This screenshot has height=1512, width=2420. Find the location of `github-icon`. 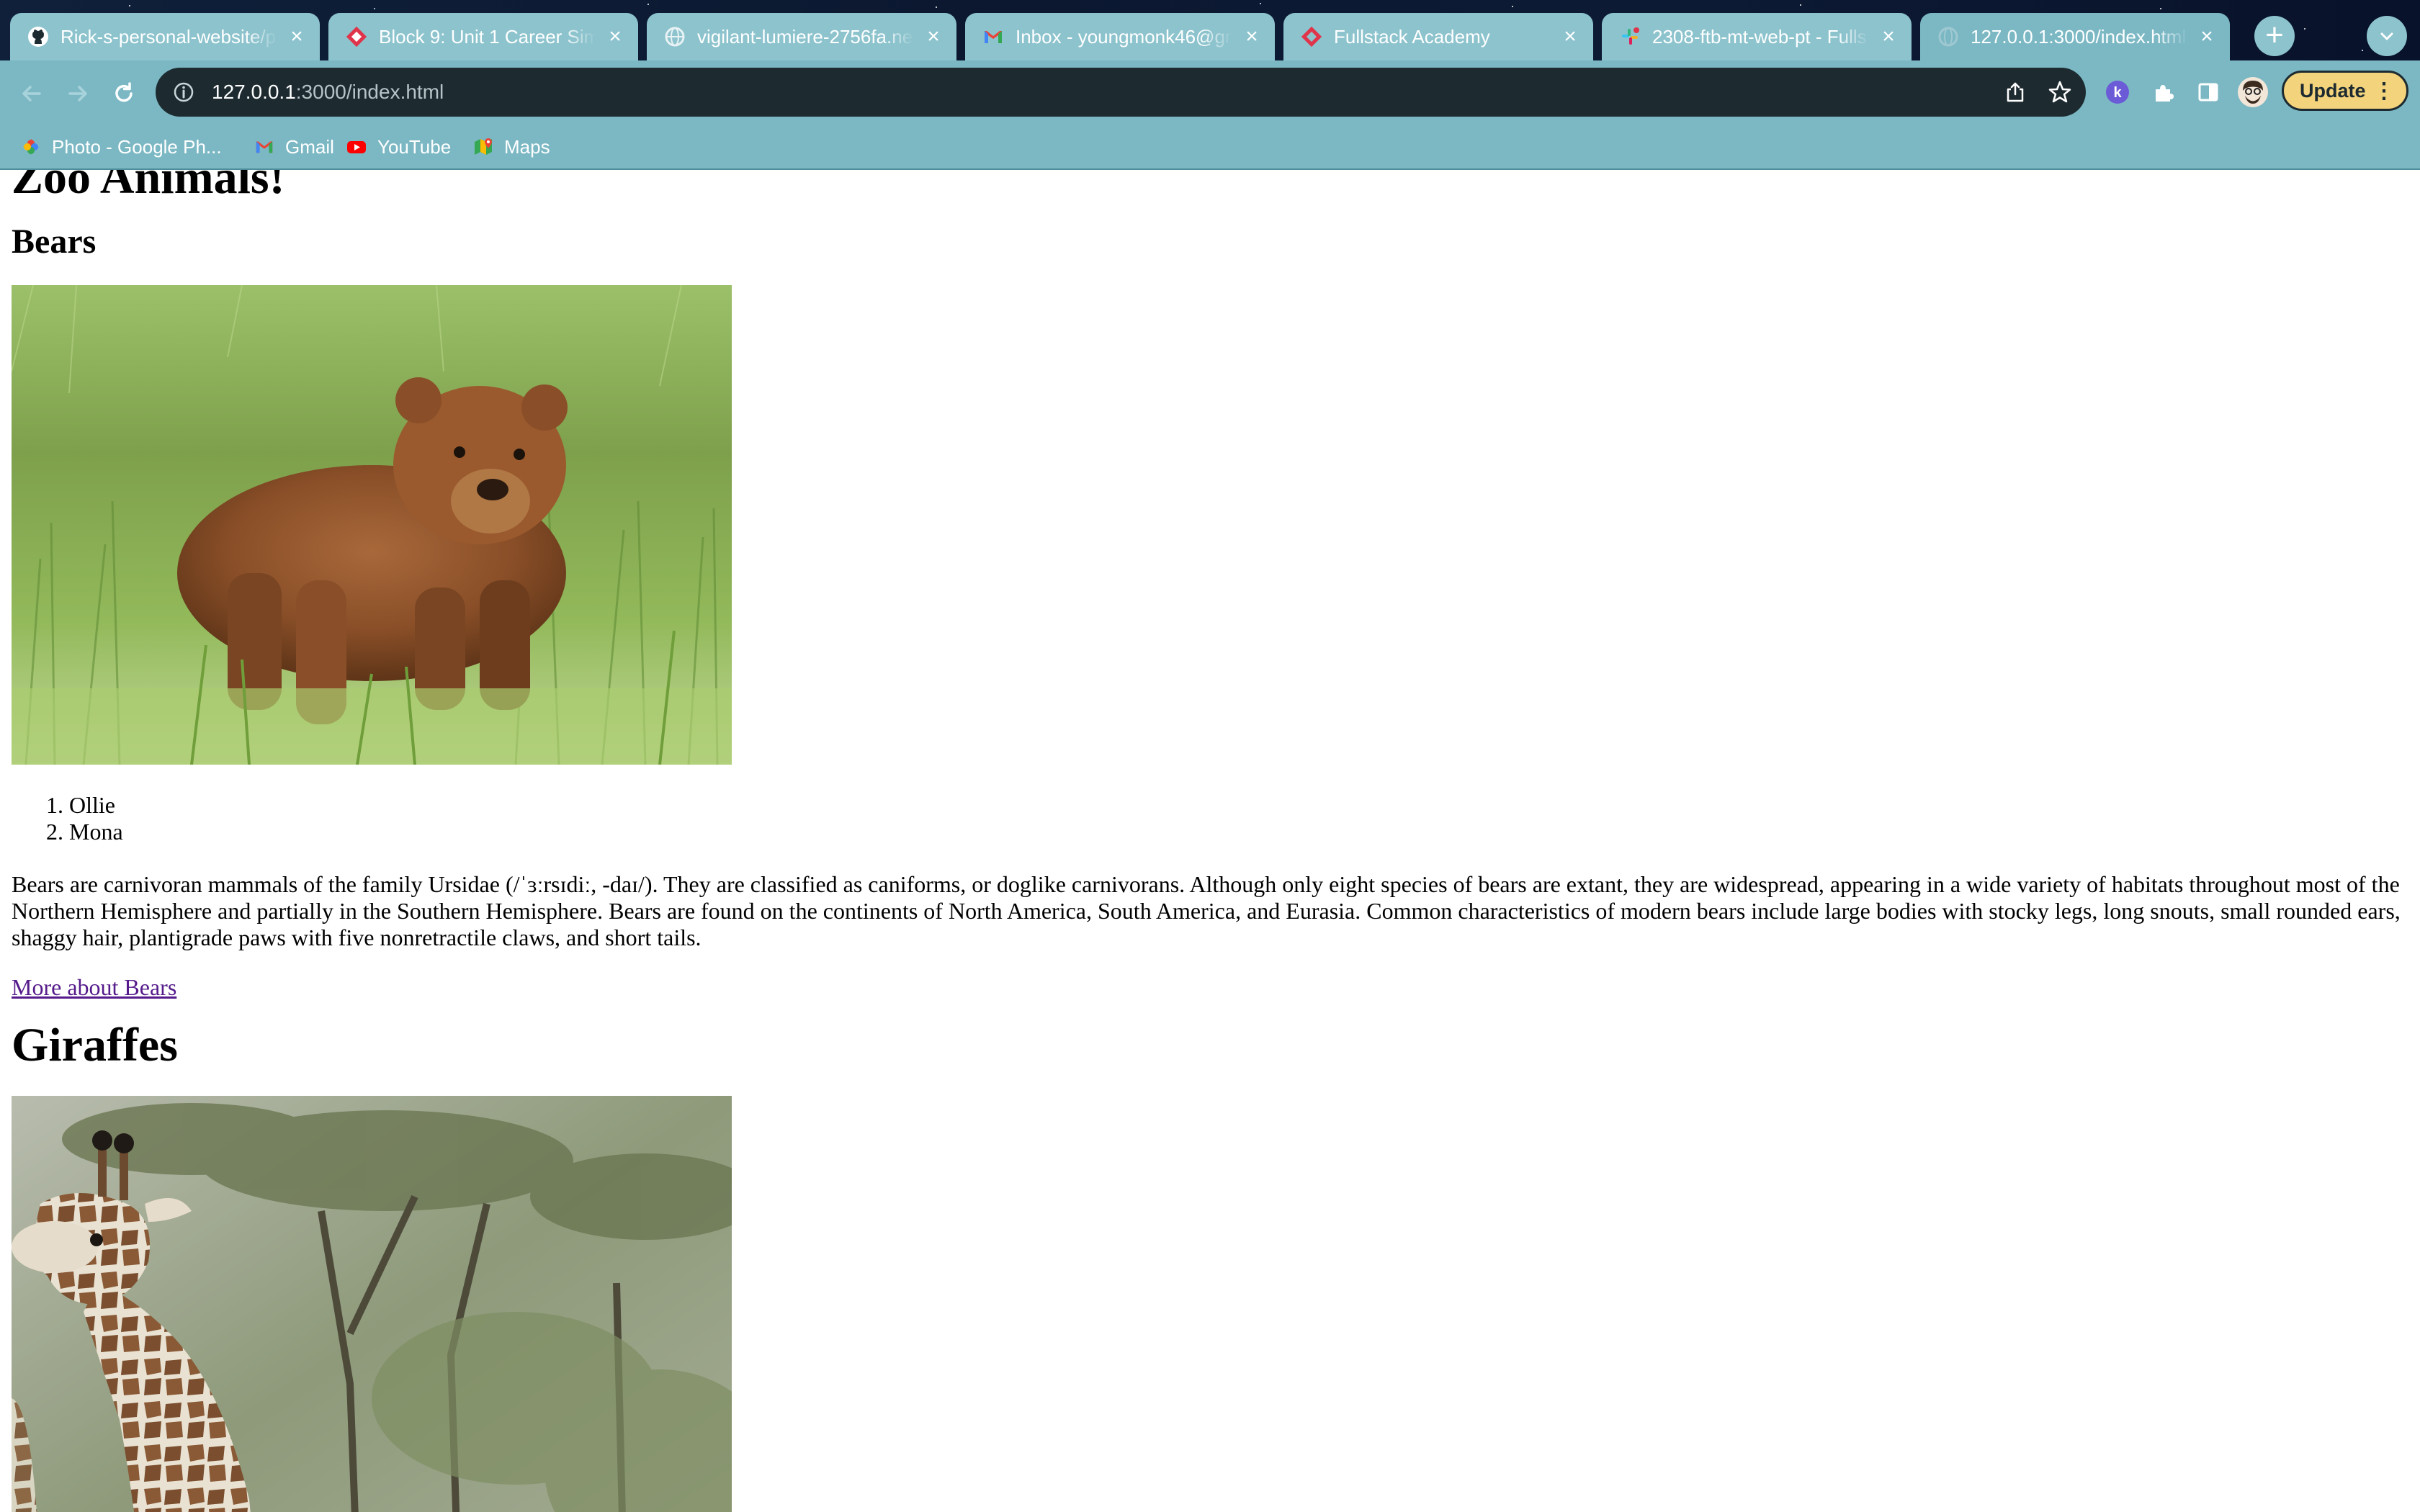

github-icon is located at coordinates (38, 37).